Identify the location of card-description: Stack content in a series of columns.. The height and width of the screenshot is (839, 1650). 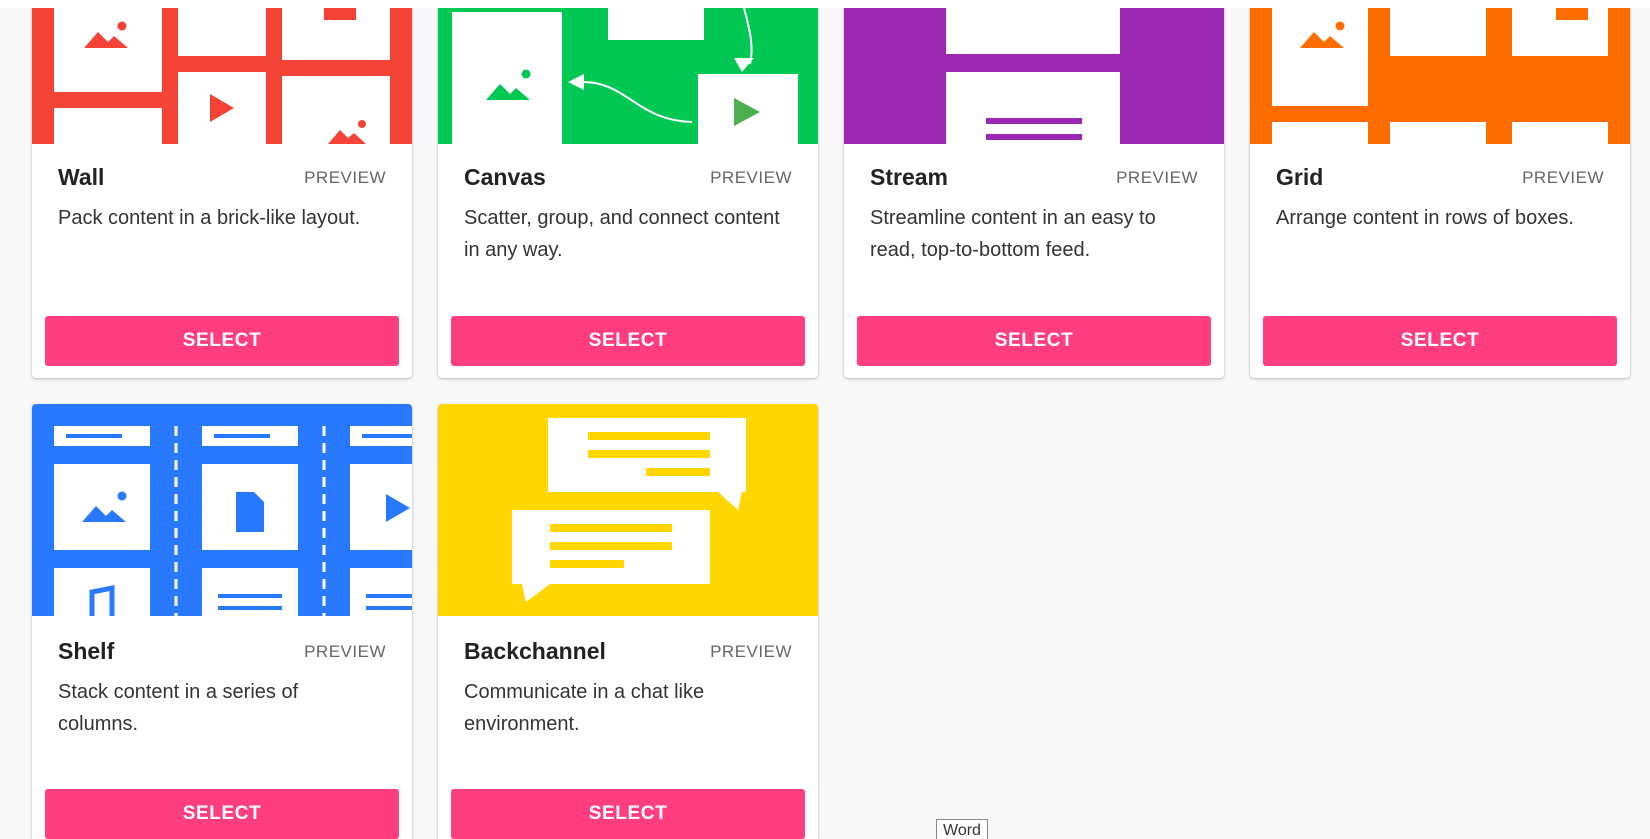
(178, 708).